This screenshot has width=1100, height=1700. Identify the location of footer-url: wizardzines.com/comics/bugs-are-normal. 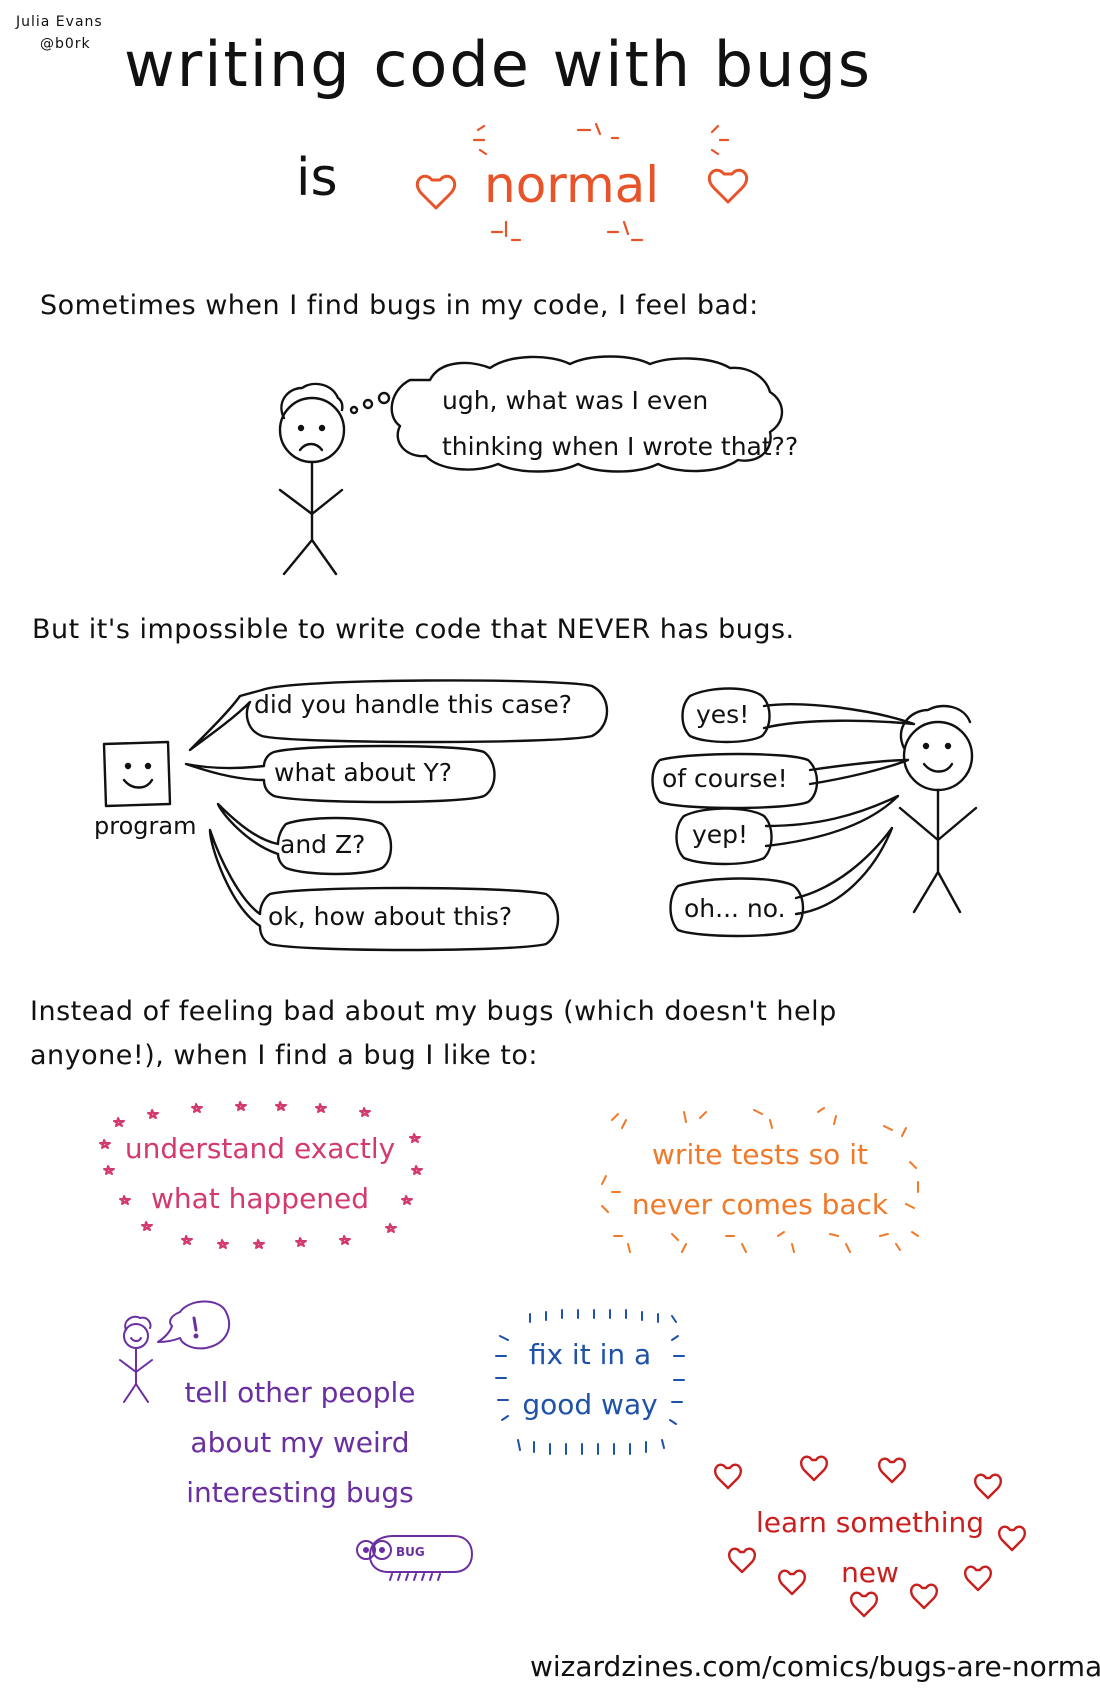
(815, 1666).